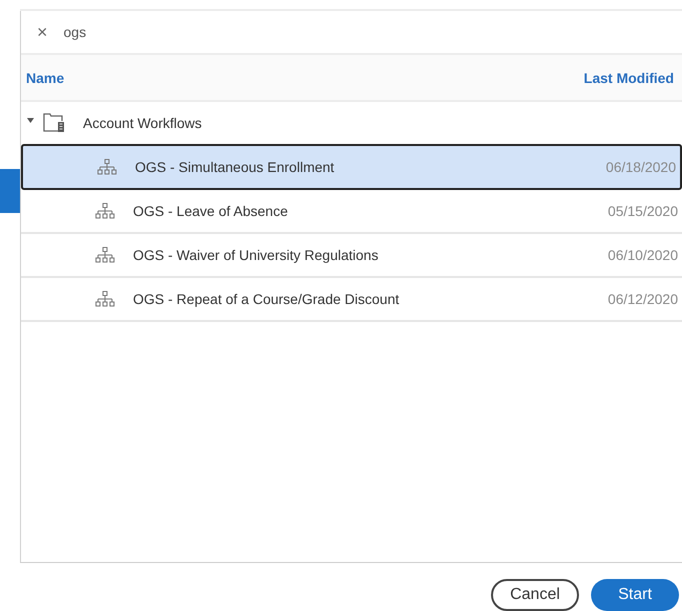  What do you see at coordinates (256, 255) in the screenshot?
I see `workflow-name: OGS - Waiver of University Regulations` at bounding box center [256, 255].